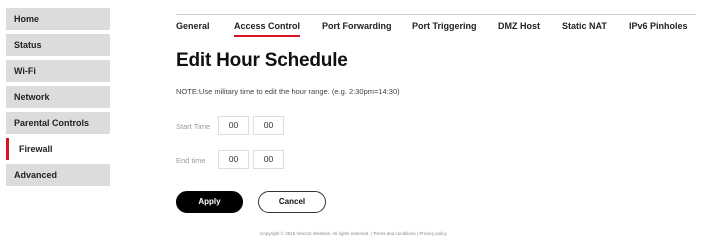 The width and height of the screenshot is (707, 240). Describe the element at coordinates (658, 26) in the screenshot. I see `tab-ipv6-pinholes: IPv6 Pinholes` at that location.